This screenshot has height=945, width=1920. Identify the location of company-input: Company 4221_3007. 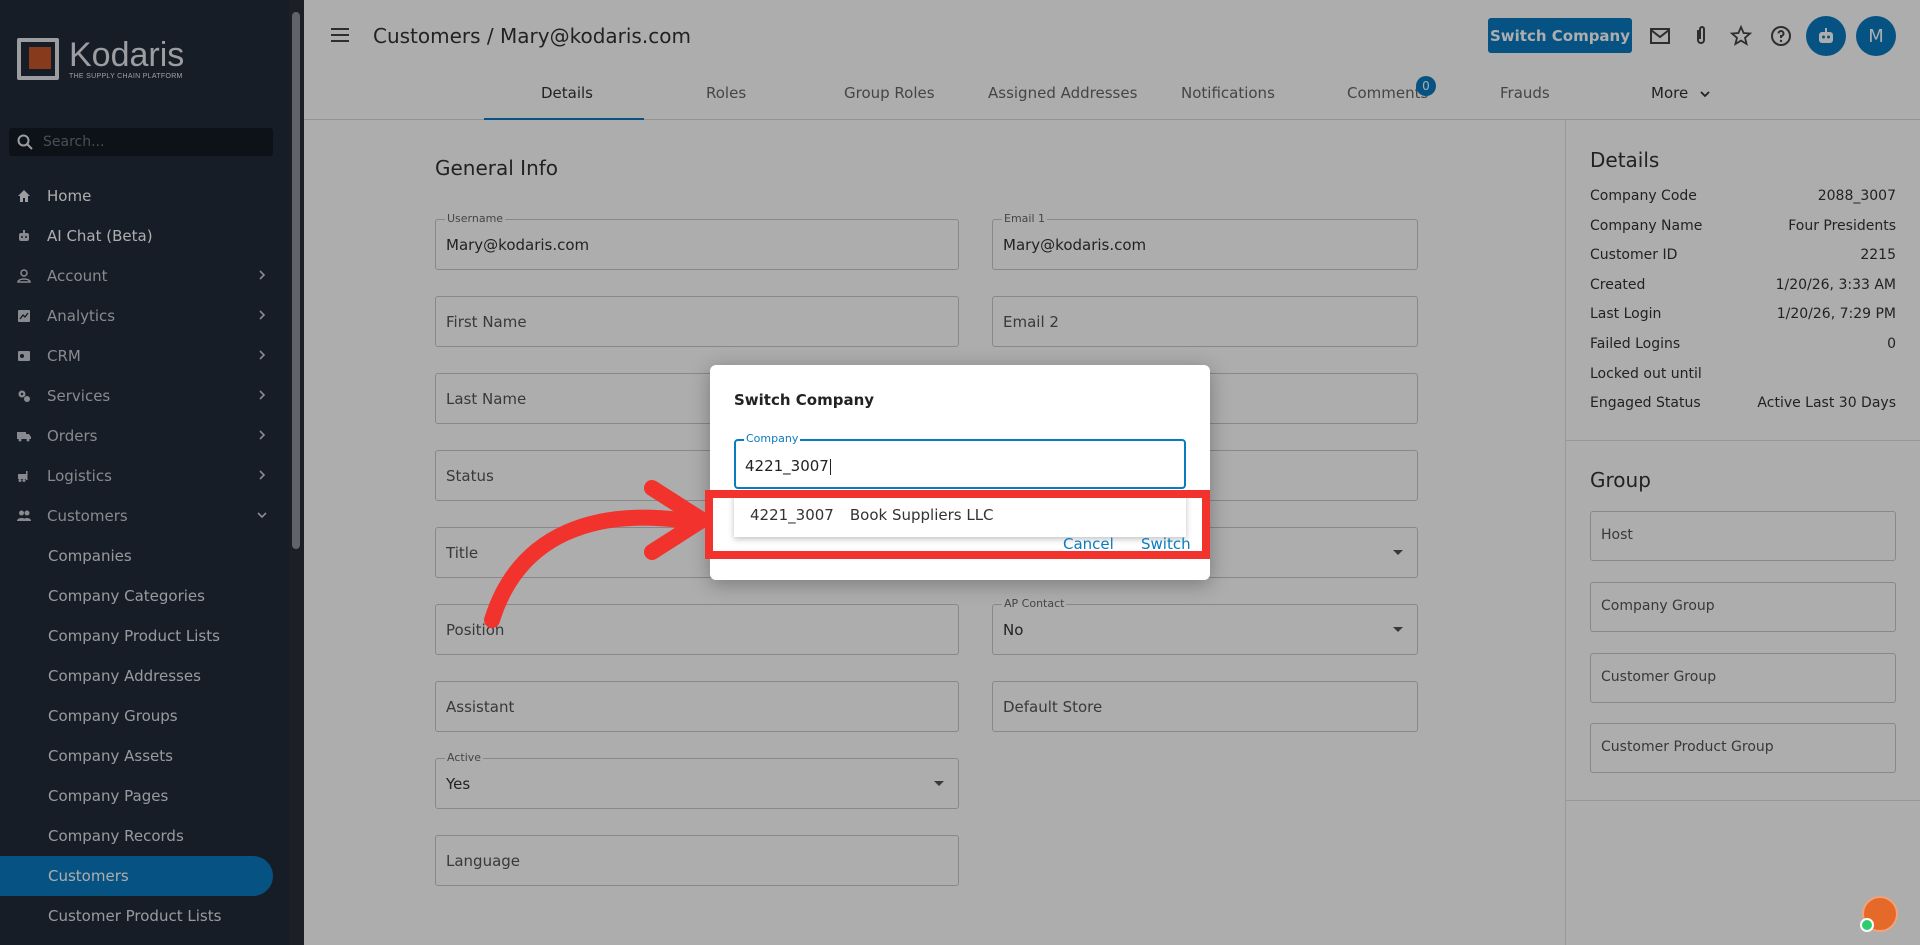
(960, 460).